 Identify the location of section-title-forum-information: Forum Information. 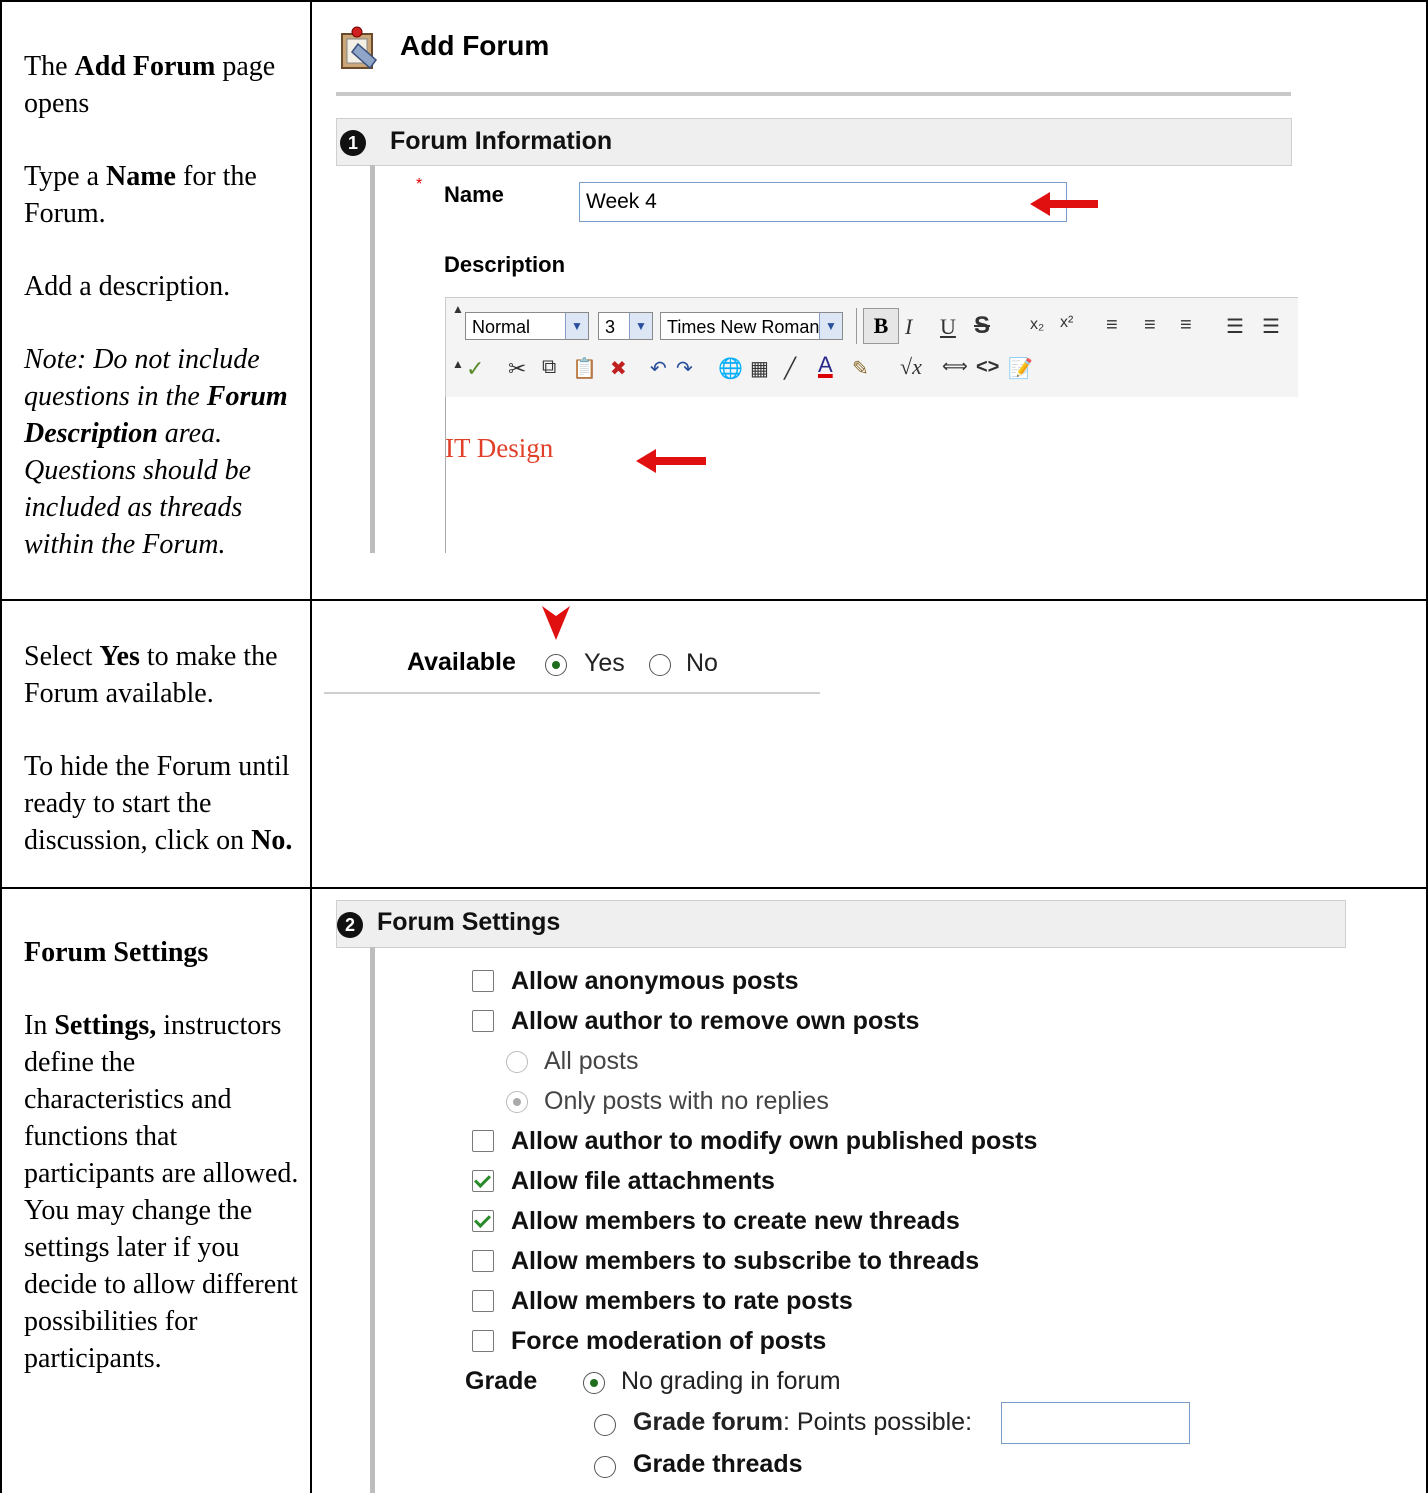
(501, 141).